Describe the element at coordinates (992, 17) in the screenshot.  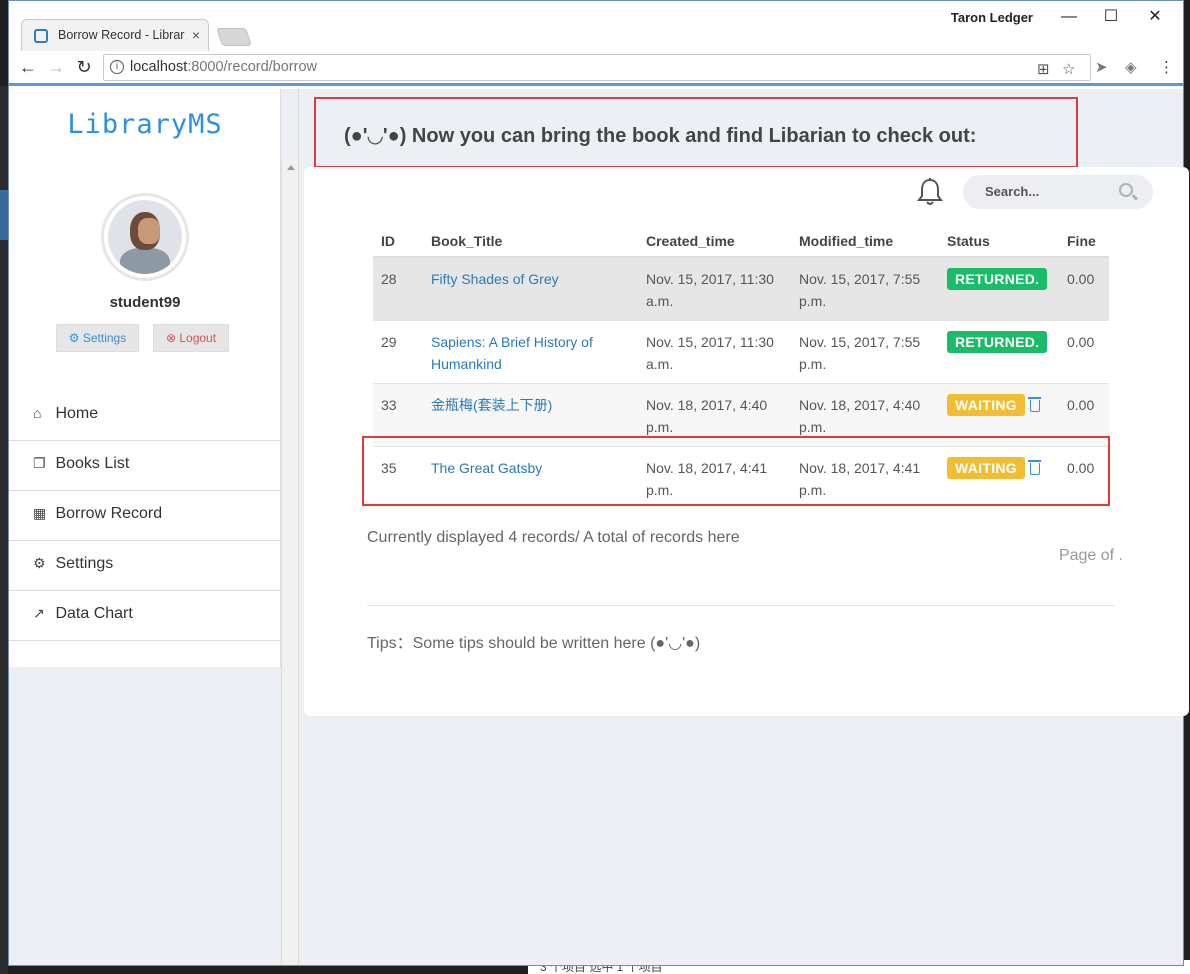
I see `profile-name: Taron Ledger` at that location.